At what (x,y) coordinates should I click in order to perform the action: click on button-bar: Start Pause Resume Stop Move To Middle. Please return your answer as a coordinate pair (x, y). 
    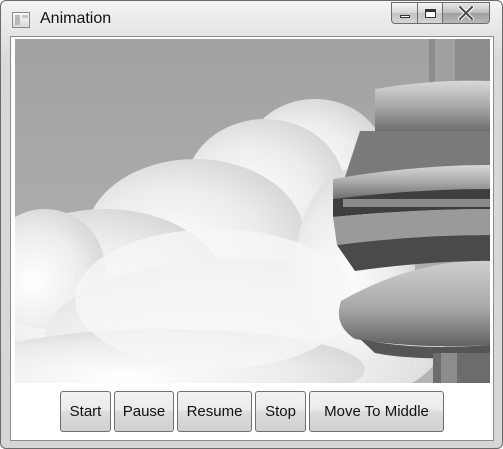
    Looking at the image, I should click on (252, 411).